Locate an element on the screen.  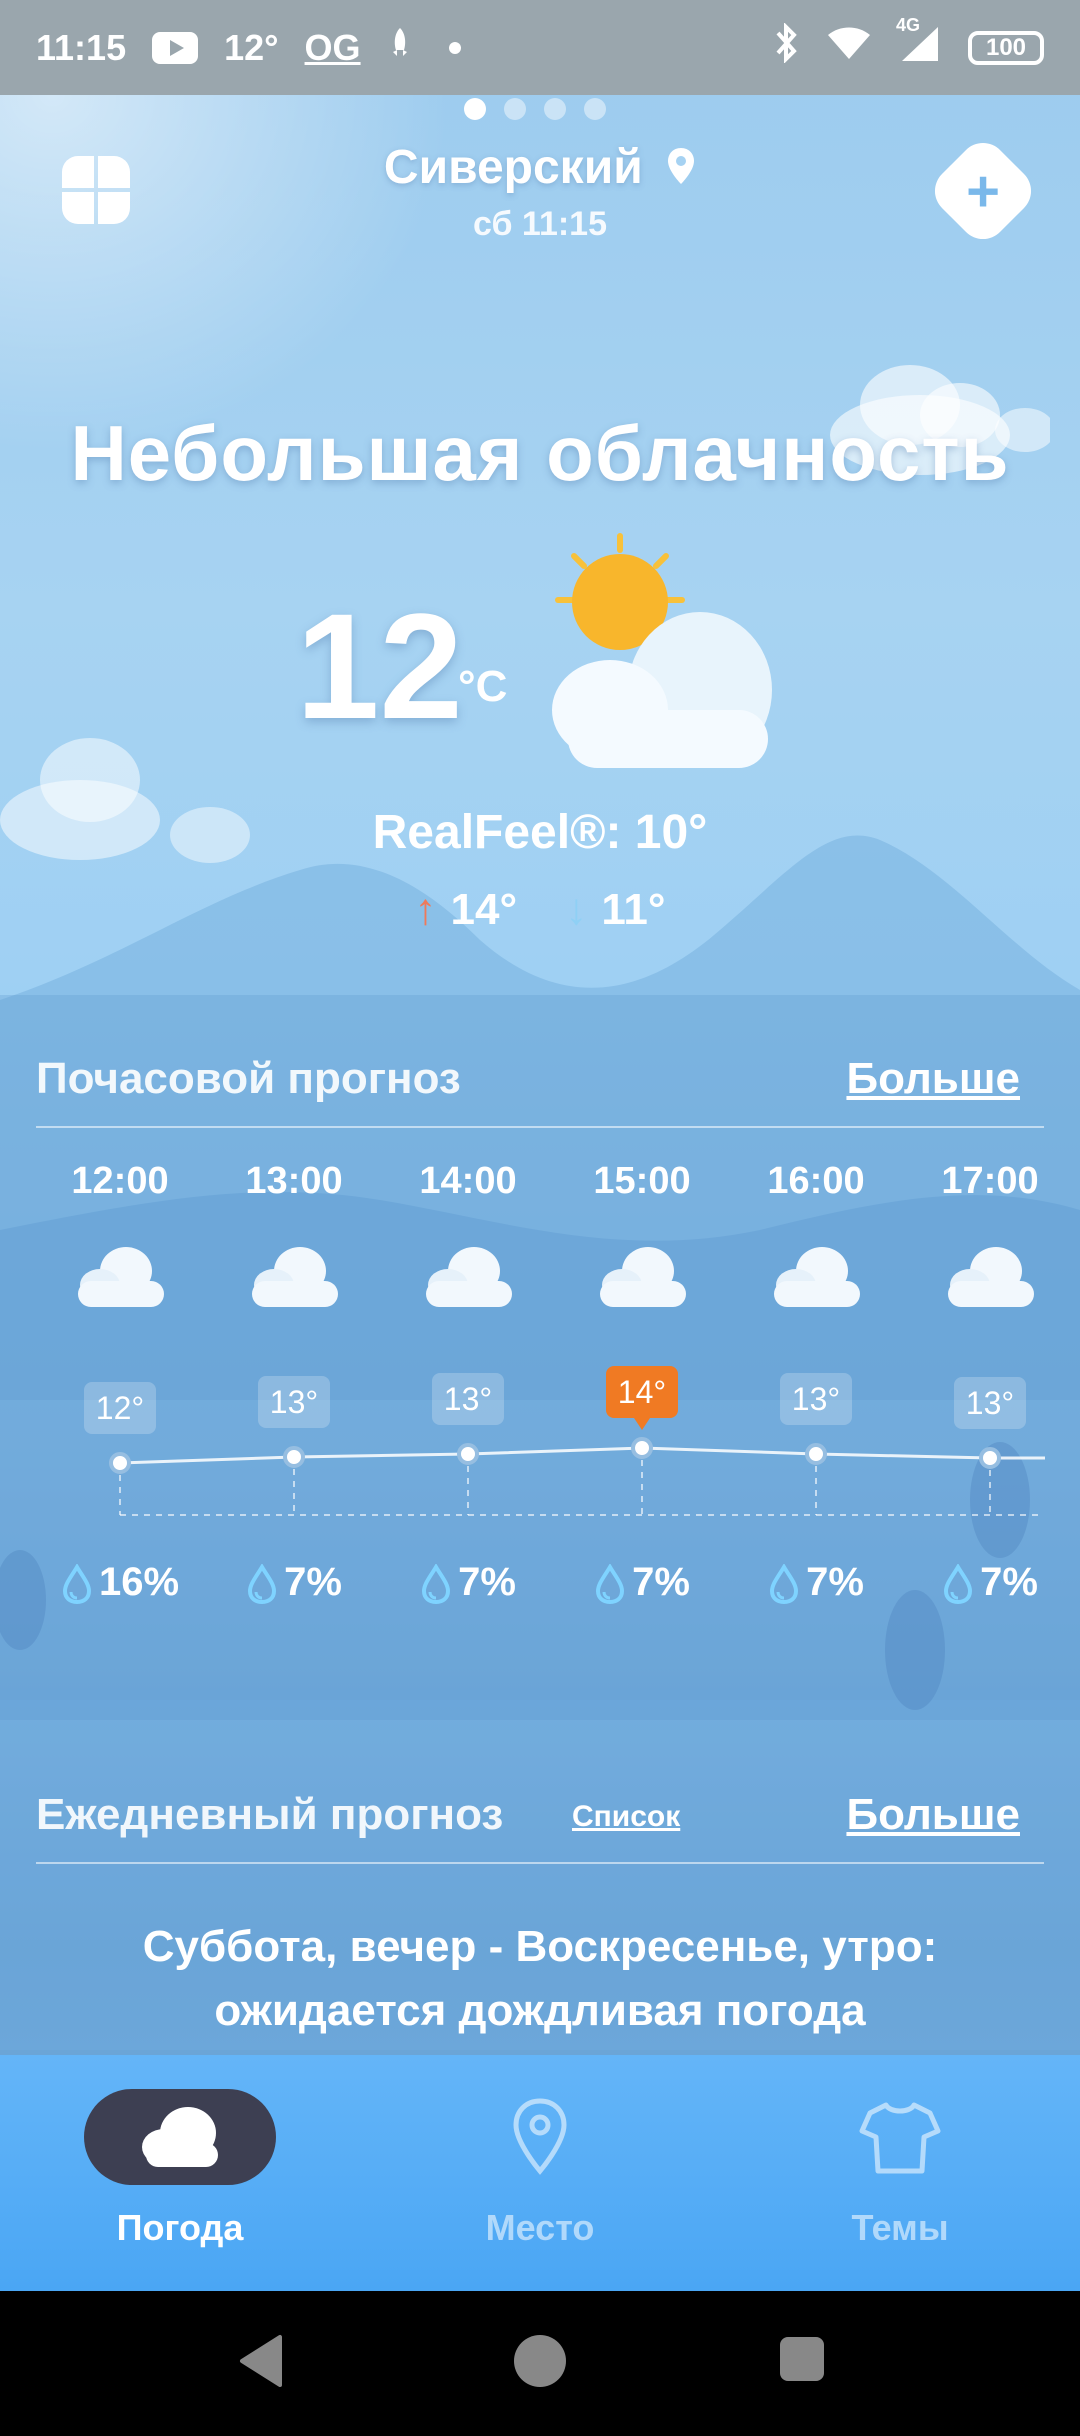
status-bar: 11:15 12° OG 4G 100 is located at coordinates (540, 47).